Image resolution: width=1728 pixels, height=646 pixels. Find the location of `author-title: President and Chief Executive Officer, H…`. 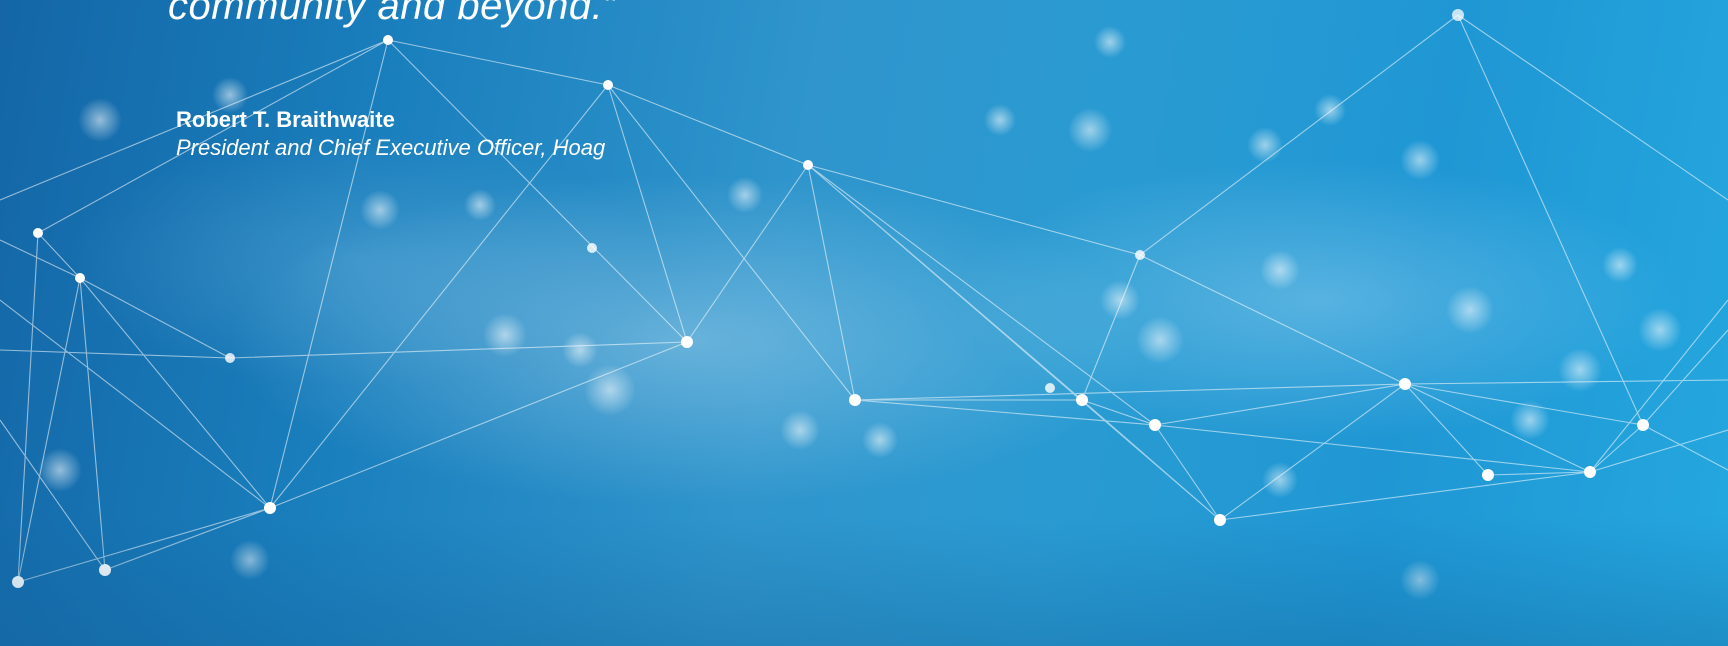

author-title: President and Chief Executive Officer, H… is located at coordinates (391, 147).